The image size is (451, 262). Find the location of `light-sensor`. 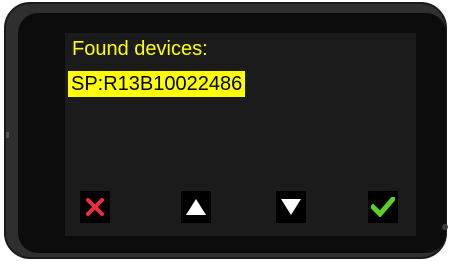

light-sensor is located at coordinates (445, 227).